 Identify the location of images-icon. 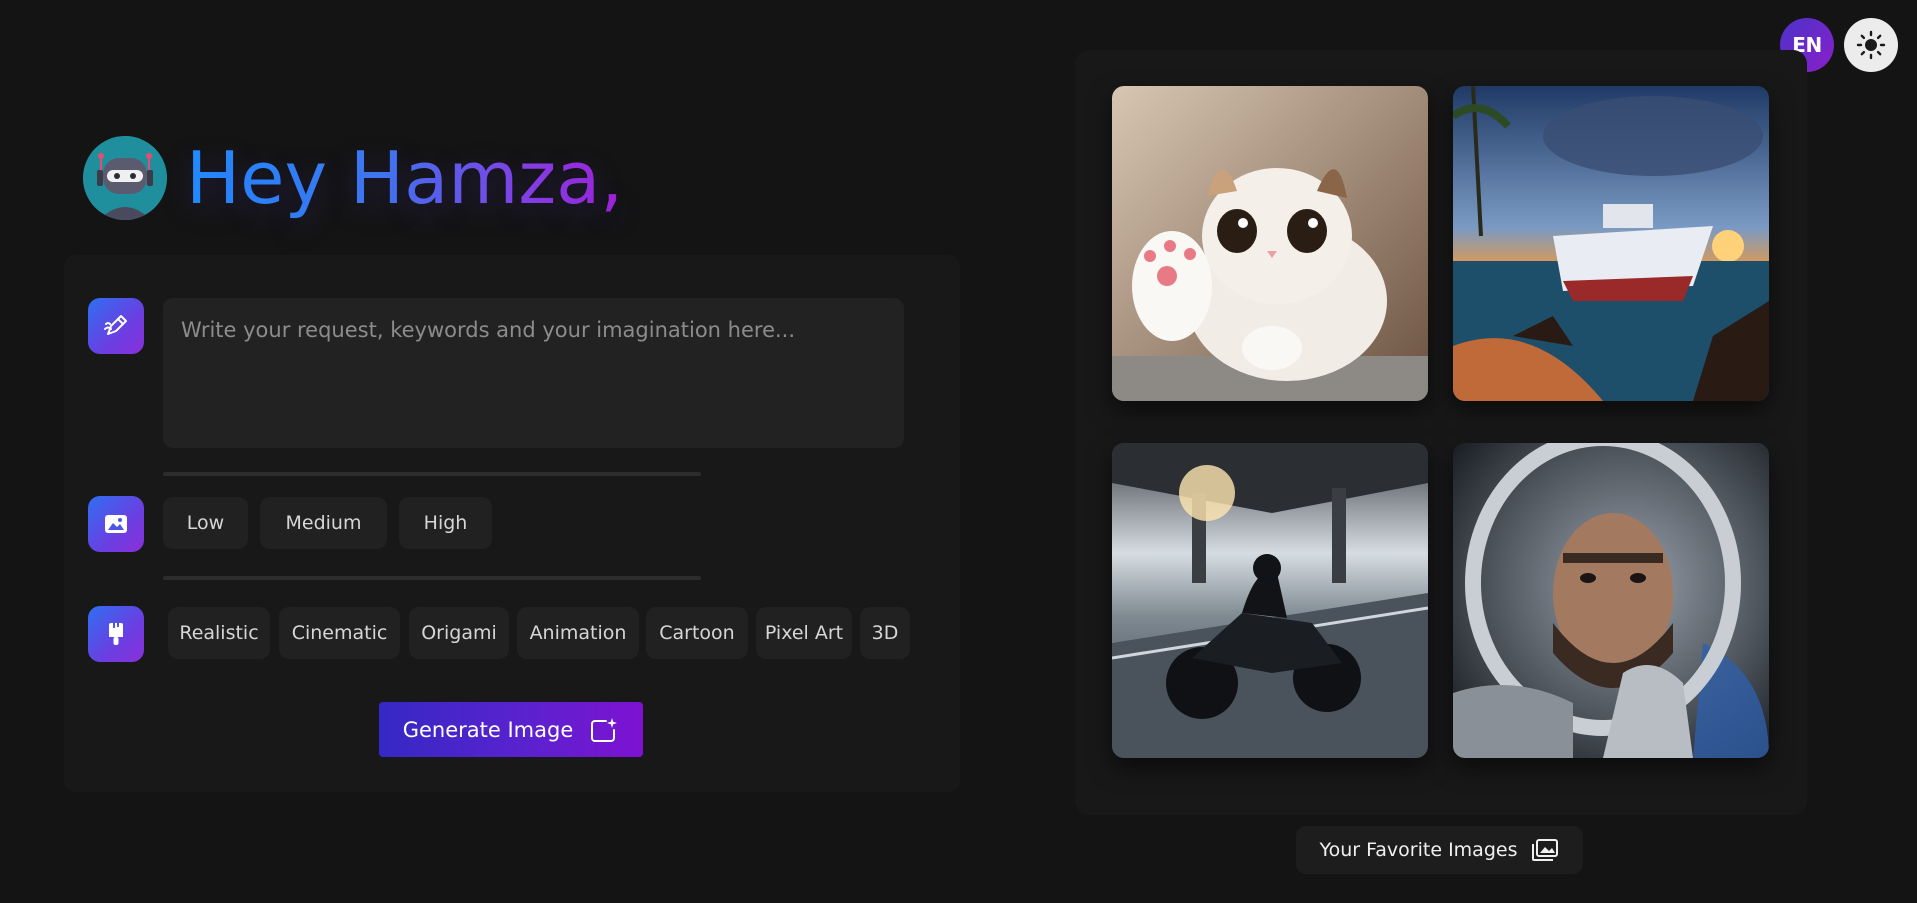
(1545, 850).